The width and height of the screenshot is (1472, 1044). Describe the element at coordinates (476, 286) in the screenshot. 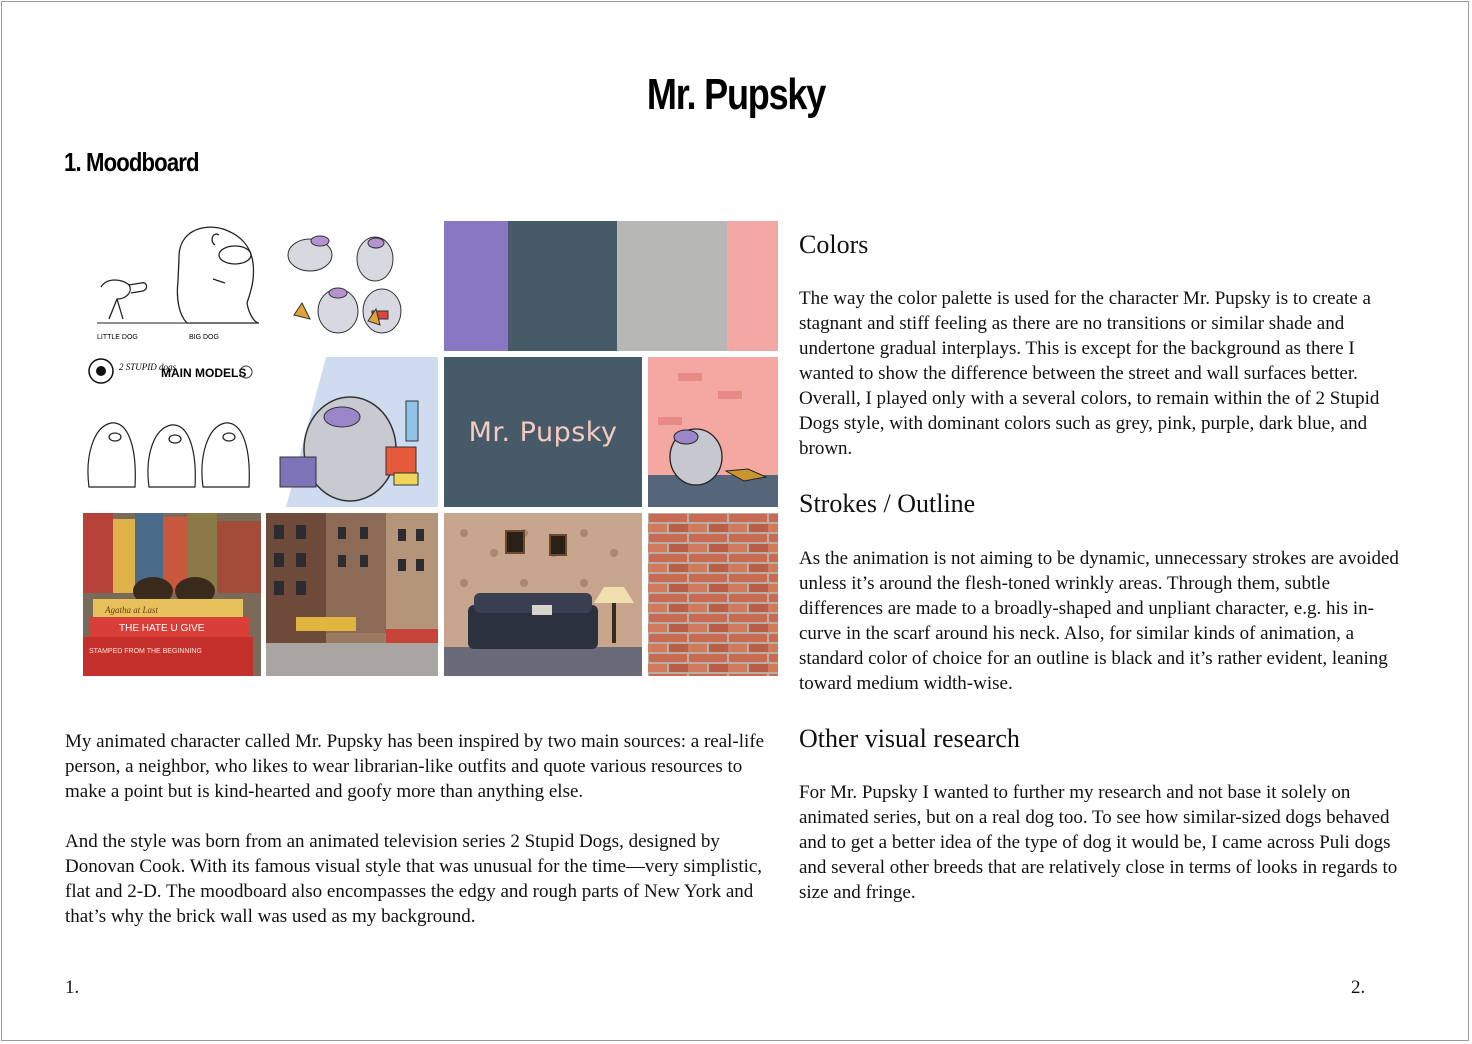

I see `palette-swatch-purple` at that location.